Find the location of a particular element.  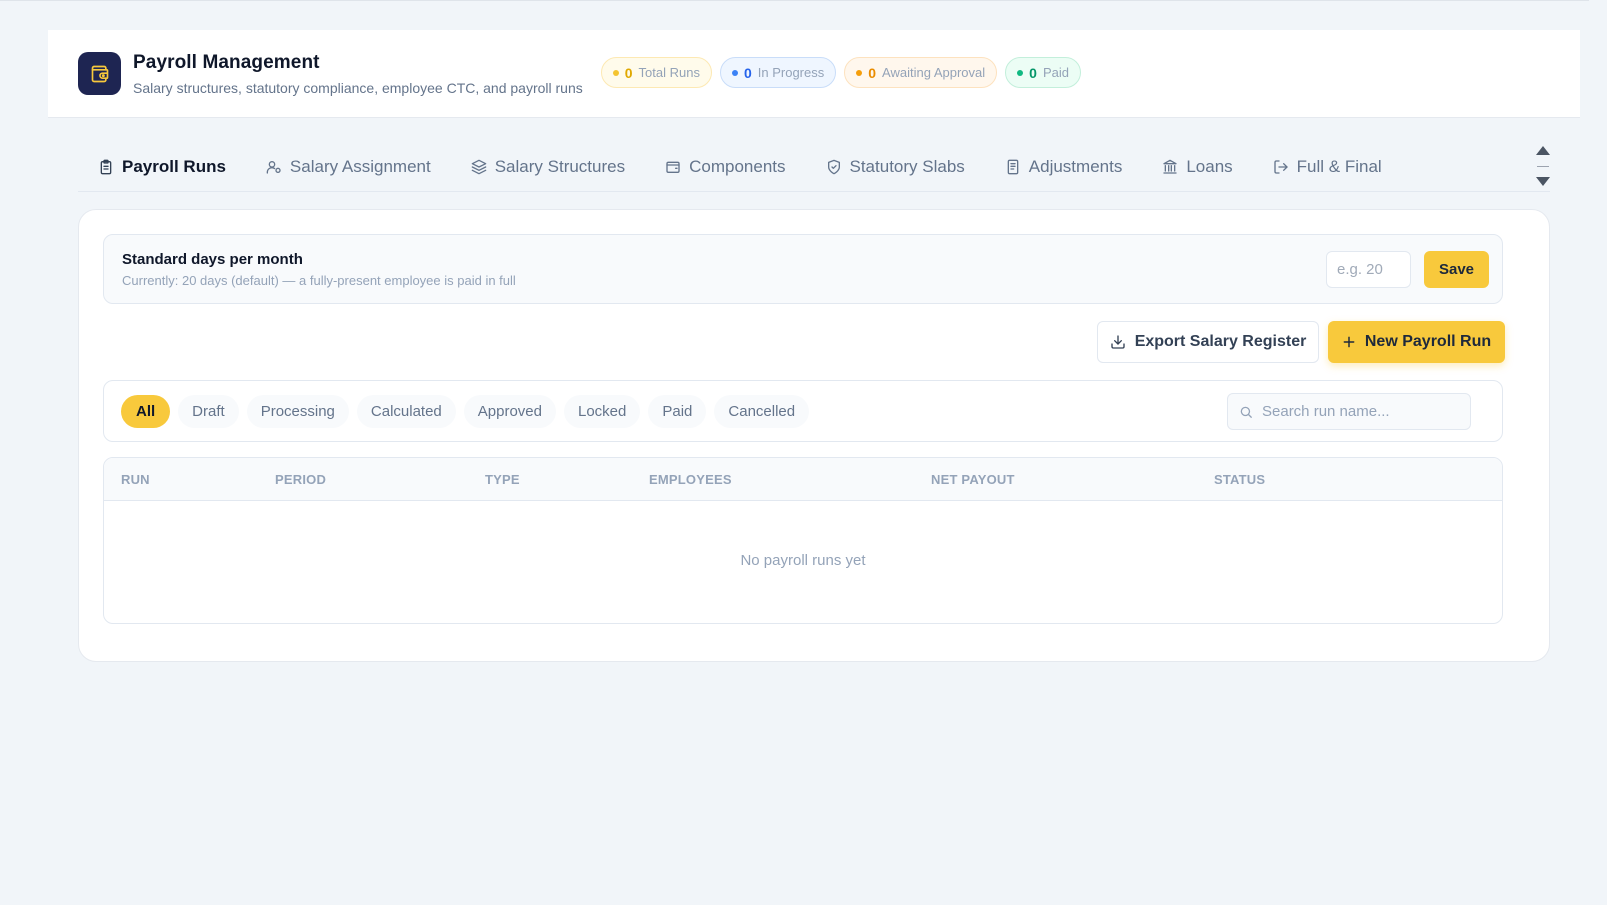

column-header-period: PERIOD is located at coordinates (300, 479).